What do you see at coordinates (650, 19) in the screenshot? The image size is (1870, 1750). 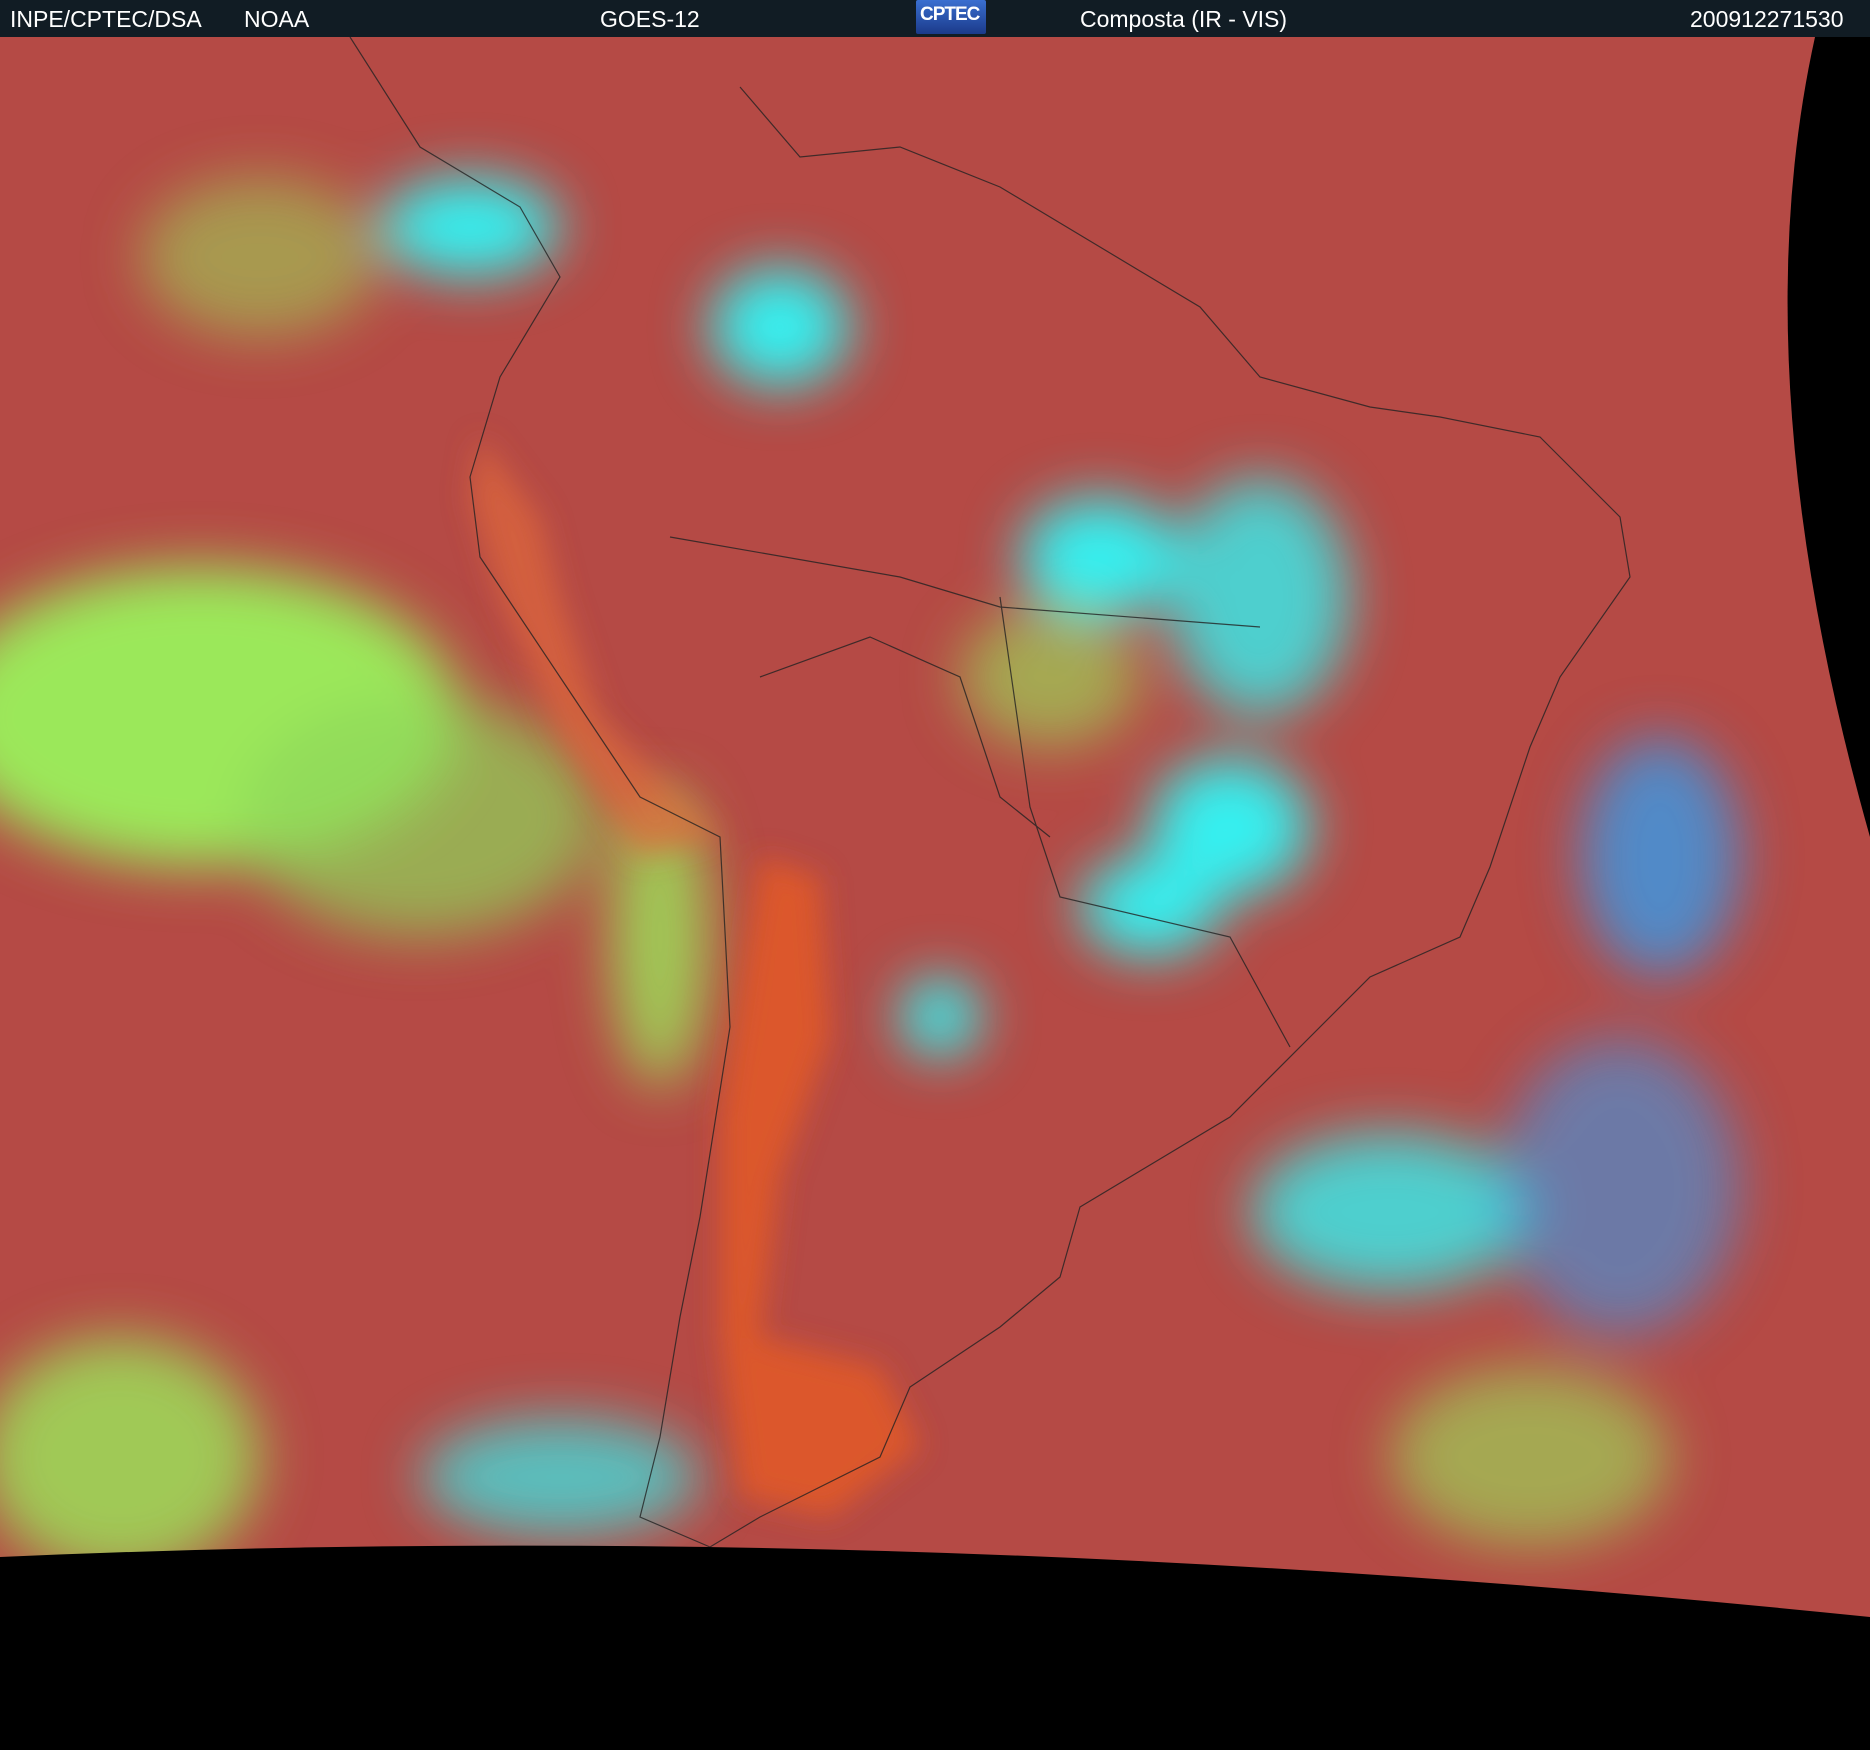 I see `satellite-label: GOES-12` at bounding box center [650, 19].